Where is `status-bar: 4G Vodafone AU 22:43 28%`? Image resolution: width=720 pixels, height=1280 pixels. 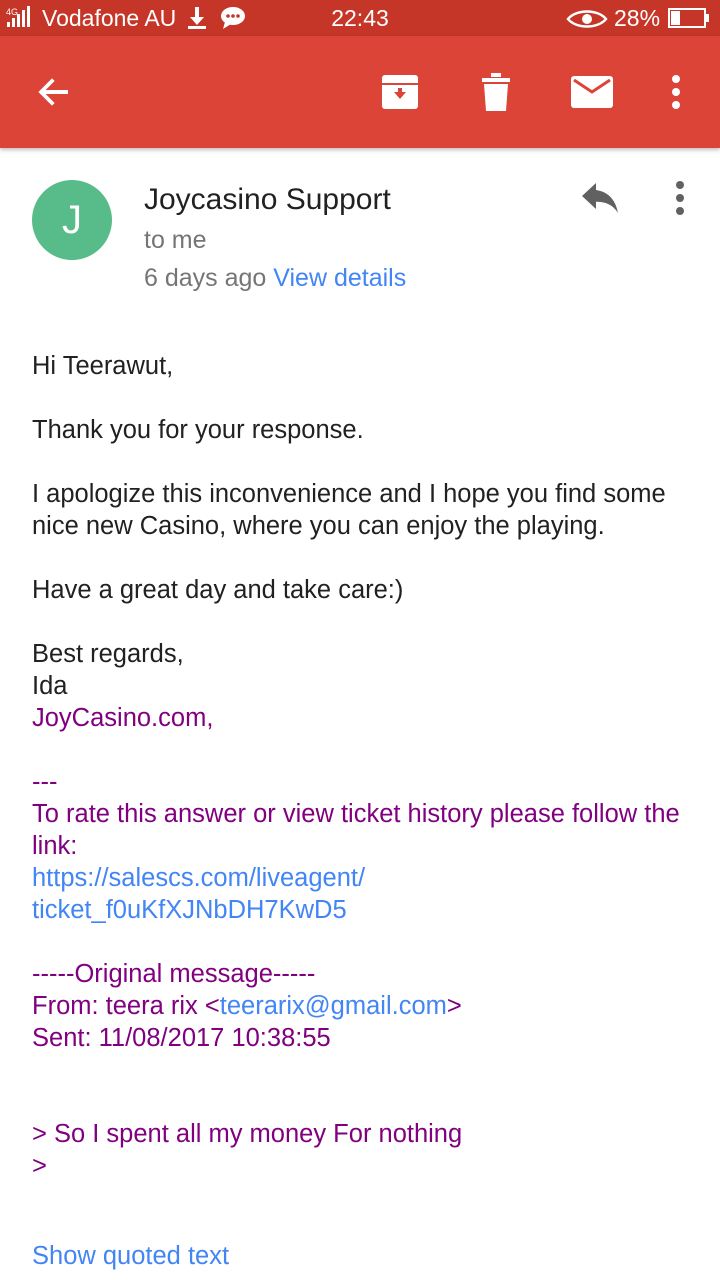 status-bar: 4G Vodafone AU 22:43 28% is located at coordinates (360, 18).